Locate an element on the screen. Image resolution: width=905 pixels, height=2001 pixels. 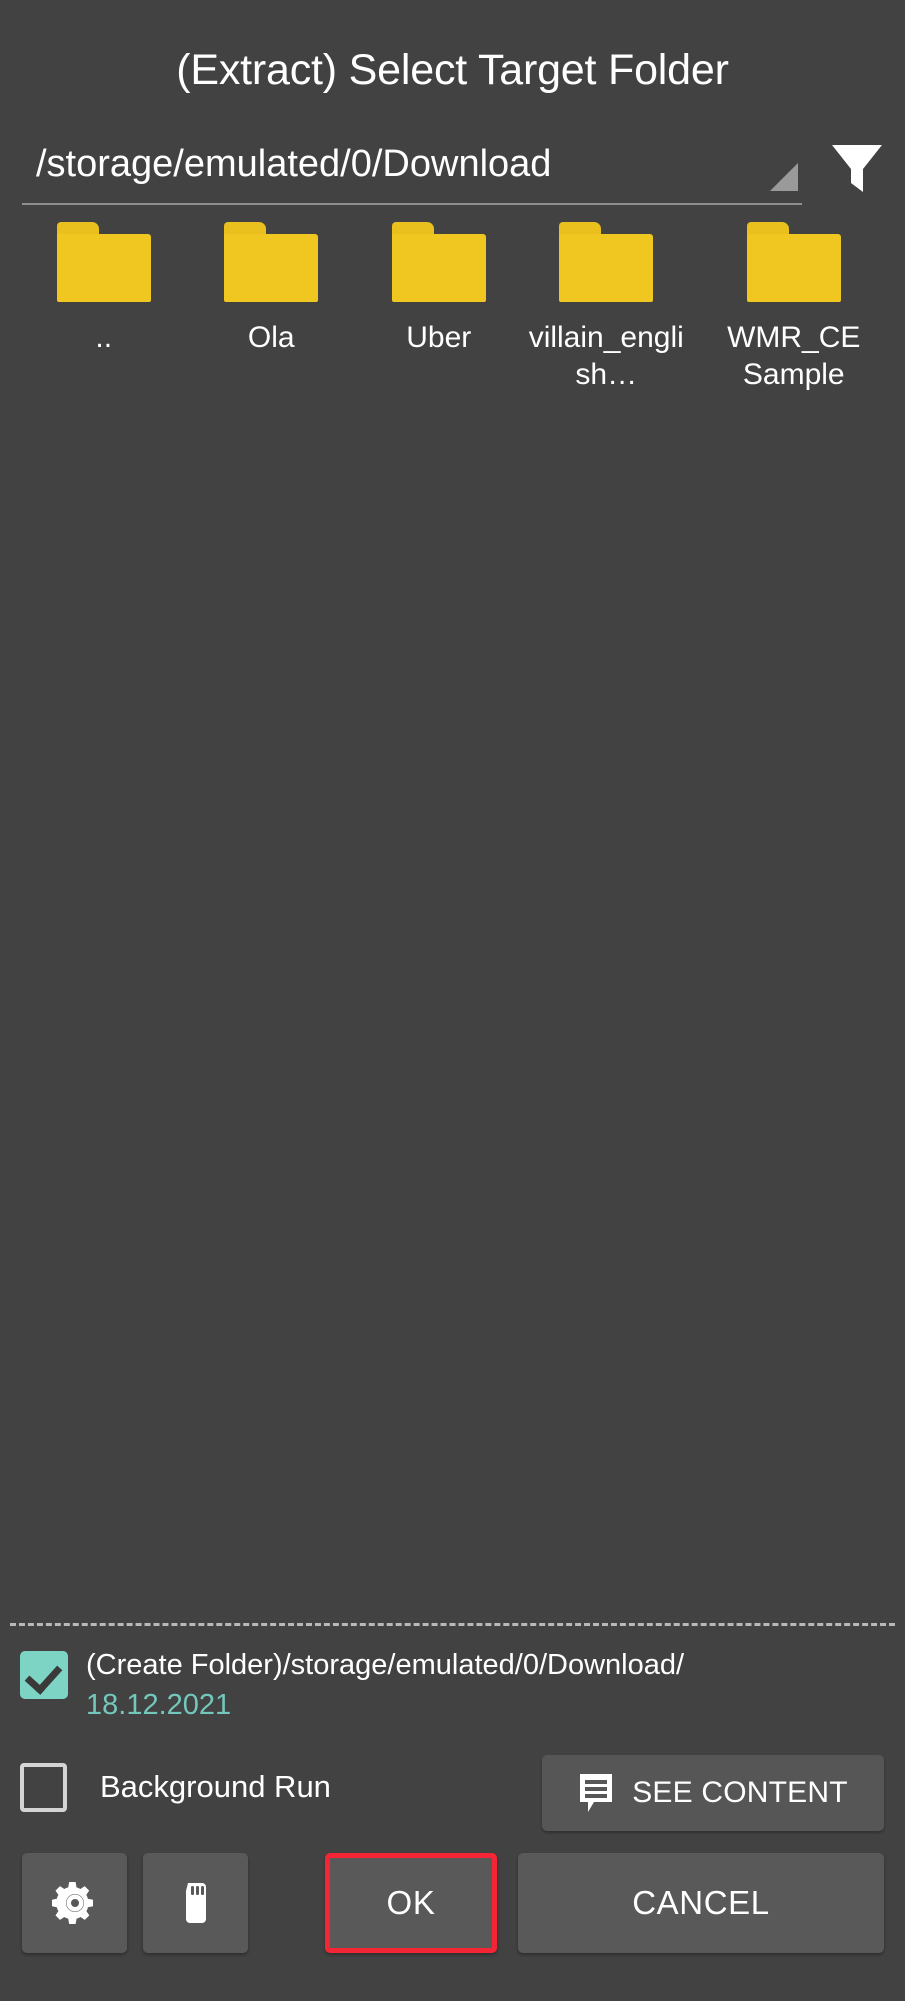
sdcard-button is located at coordinates (195, 1903).